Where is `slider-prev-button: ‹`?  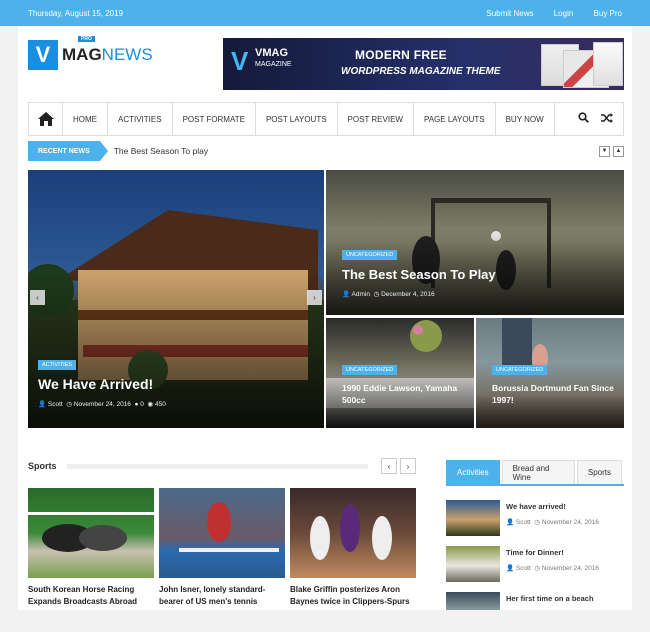 slider-prev-button: ‹ is located at coordinates (37, 297).